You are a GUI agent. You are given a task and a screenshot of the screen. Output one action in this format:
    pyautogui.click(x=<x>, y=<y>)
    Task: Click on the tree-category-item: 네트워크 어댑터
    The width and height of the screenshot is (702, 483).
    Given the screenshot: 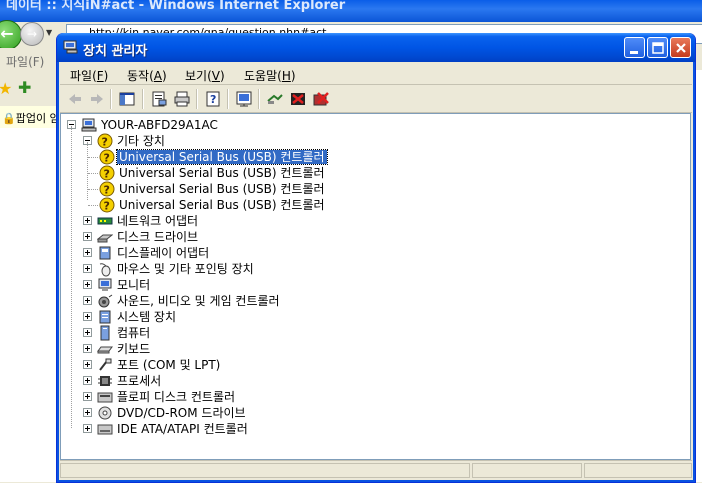 What is the action you would take?
    pyautogui.click(x=233, y=221)
    